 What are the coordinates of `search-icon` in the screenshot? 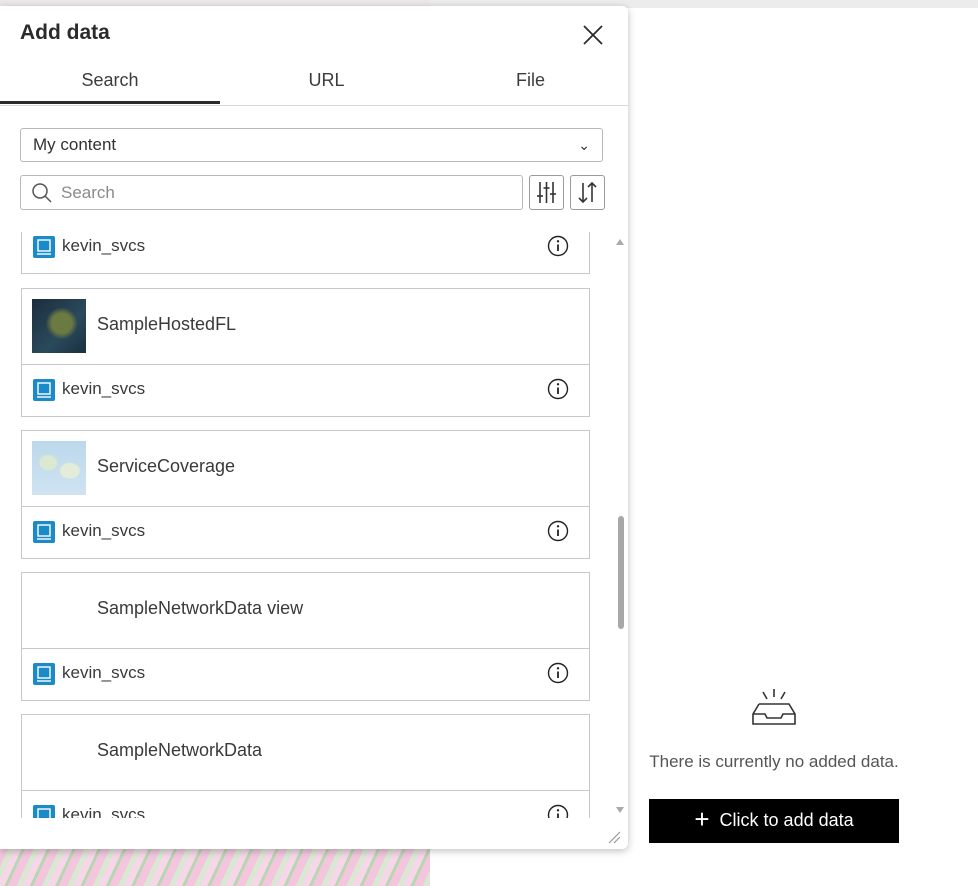 It's located at (42, 193).